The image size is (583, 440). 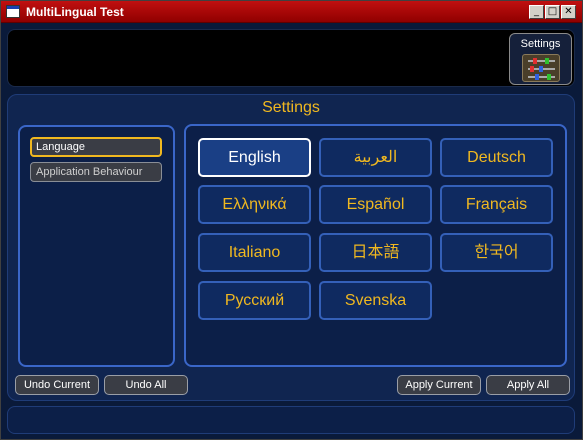 What do you see at coordinates (254, 157) in the screenshot?
I see `lang-button-english: English` at bounding box center [254, 157].